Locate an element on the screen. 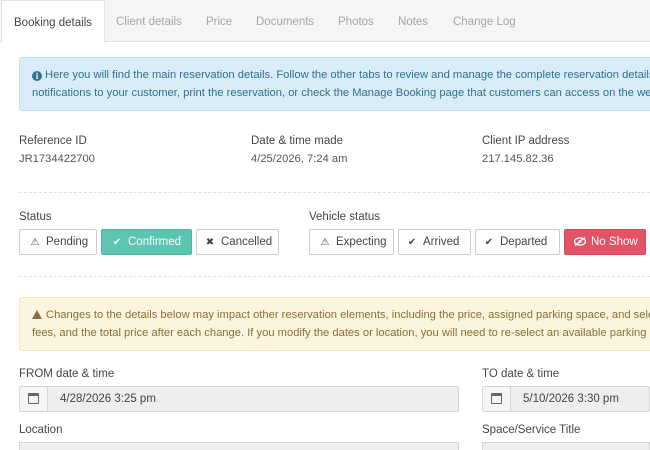  tab-photos: Photos is located at coordinates (356, 21).